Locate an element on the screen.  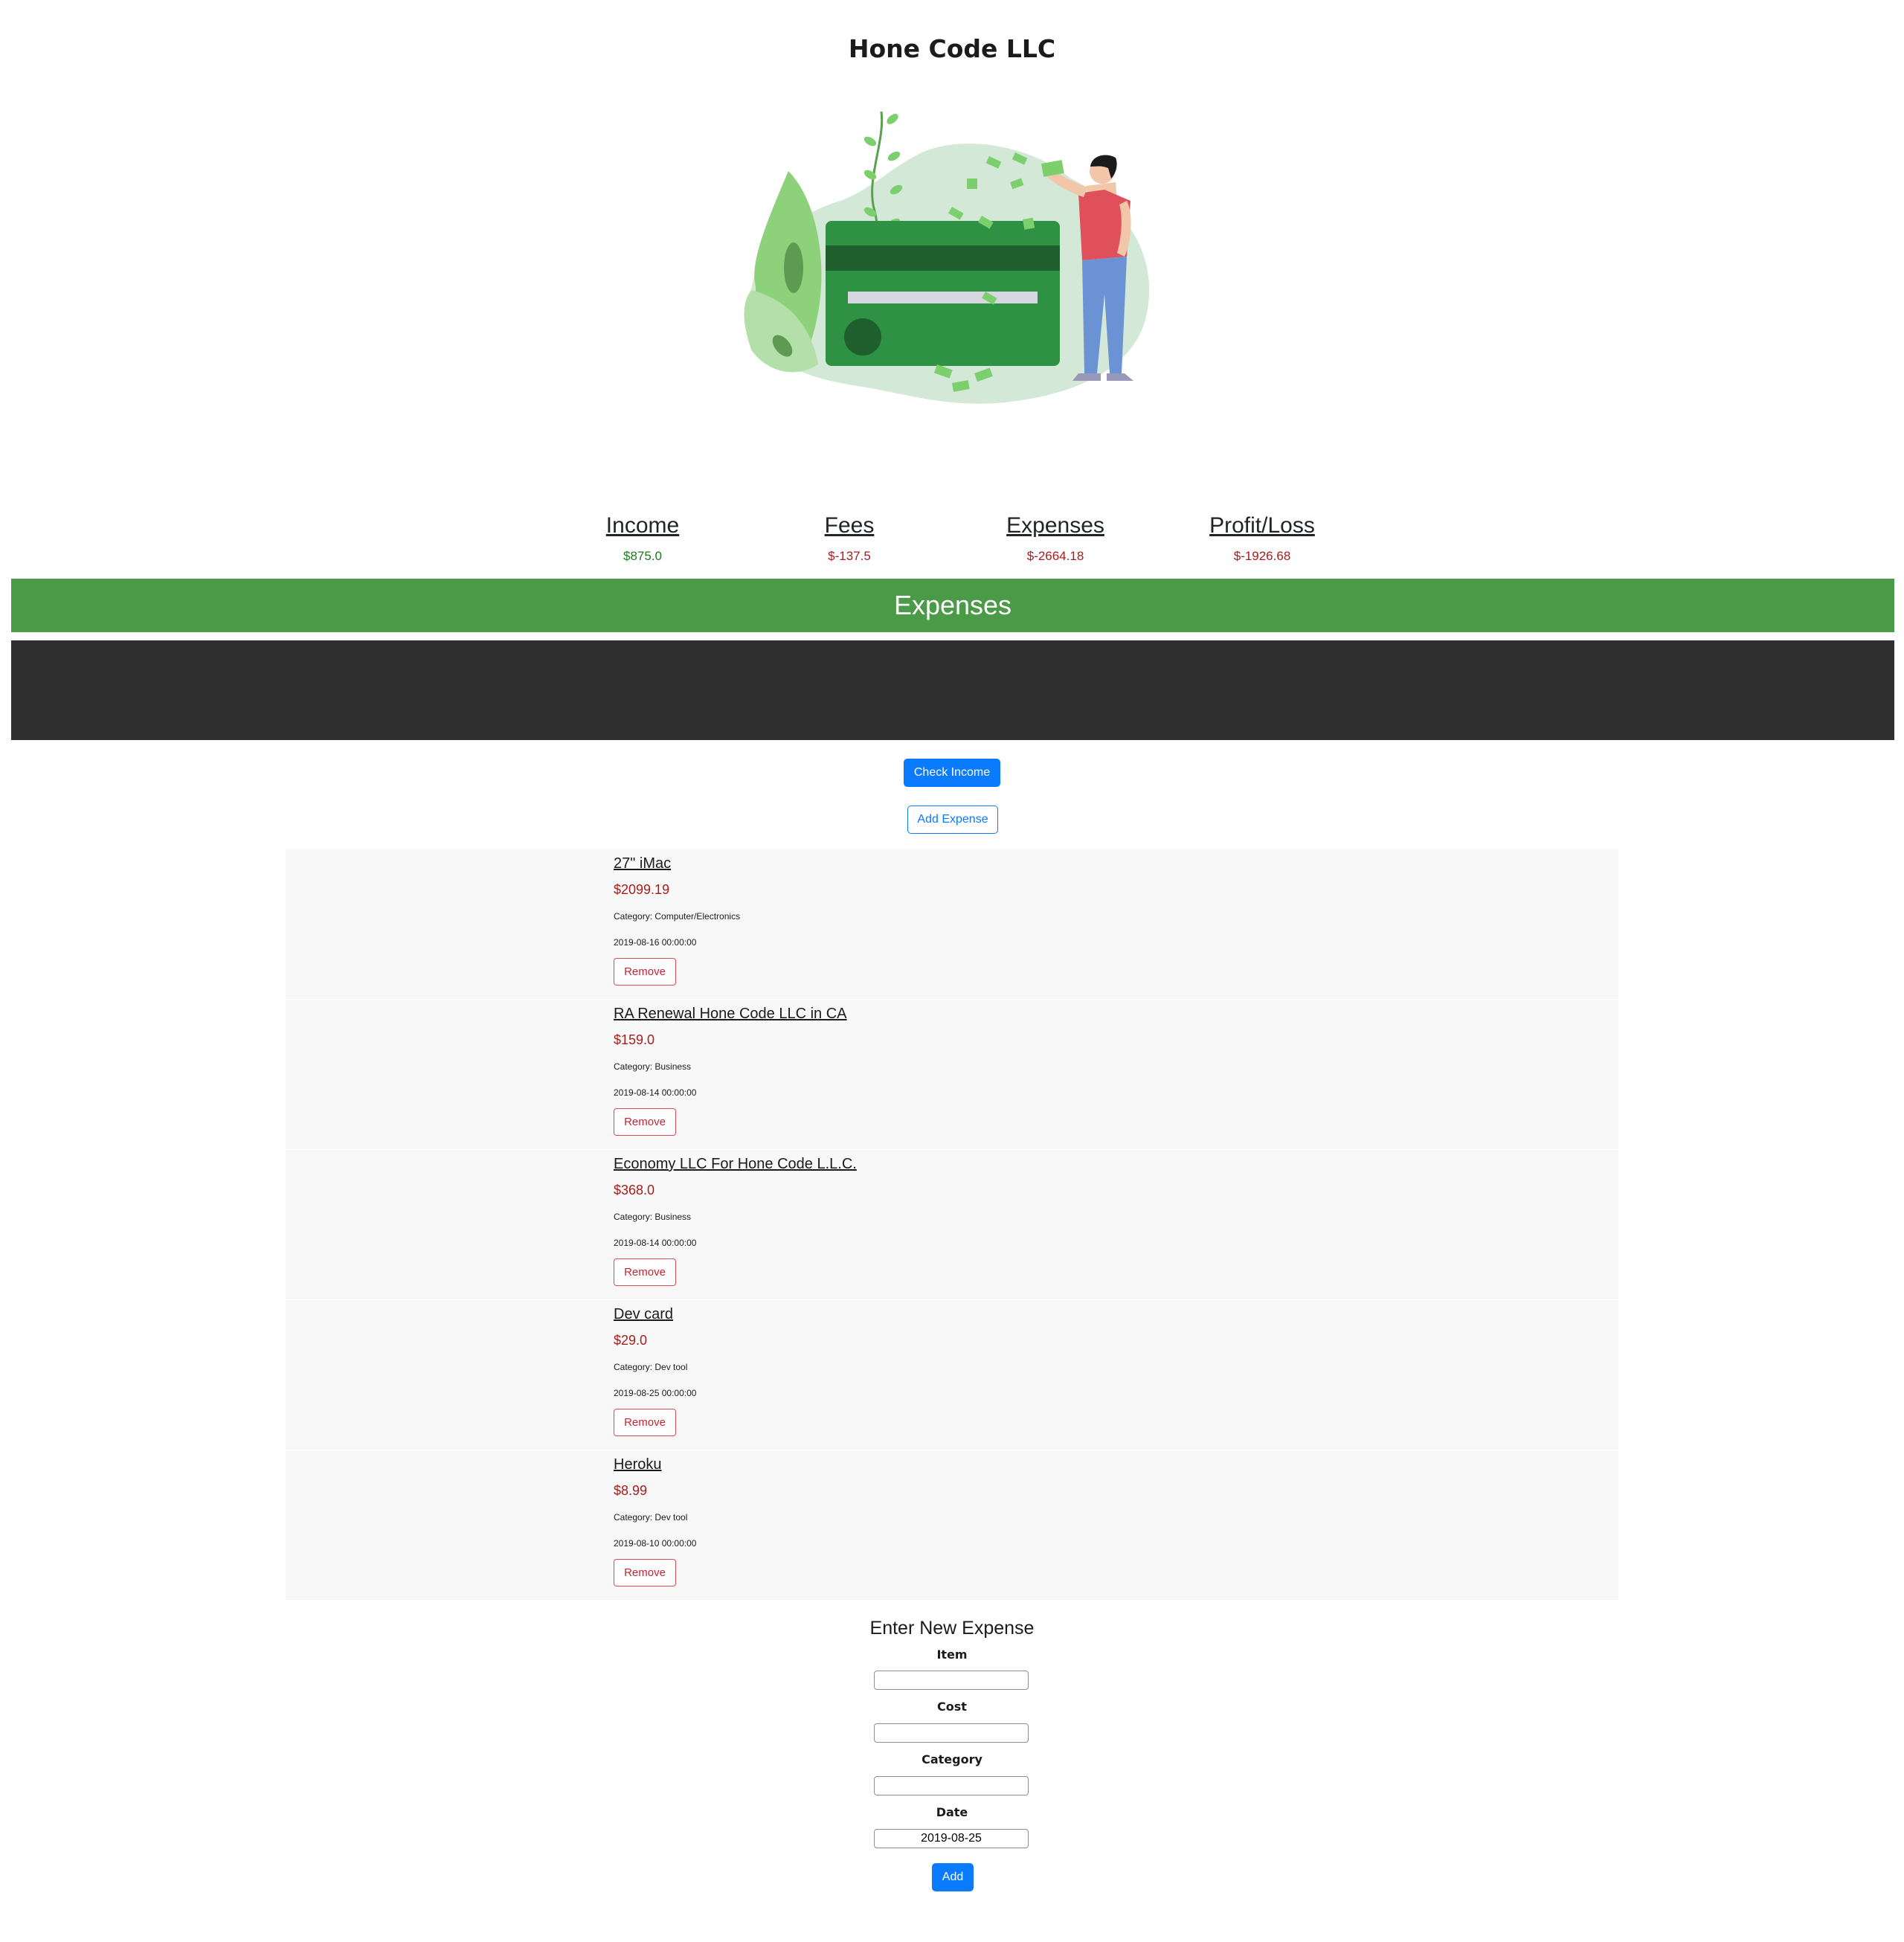
date-input is located at coordinates (952, 1838).